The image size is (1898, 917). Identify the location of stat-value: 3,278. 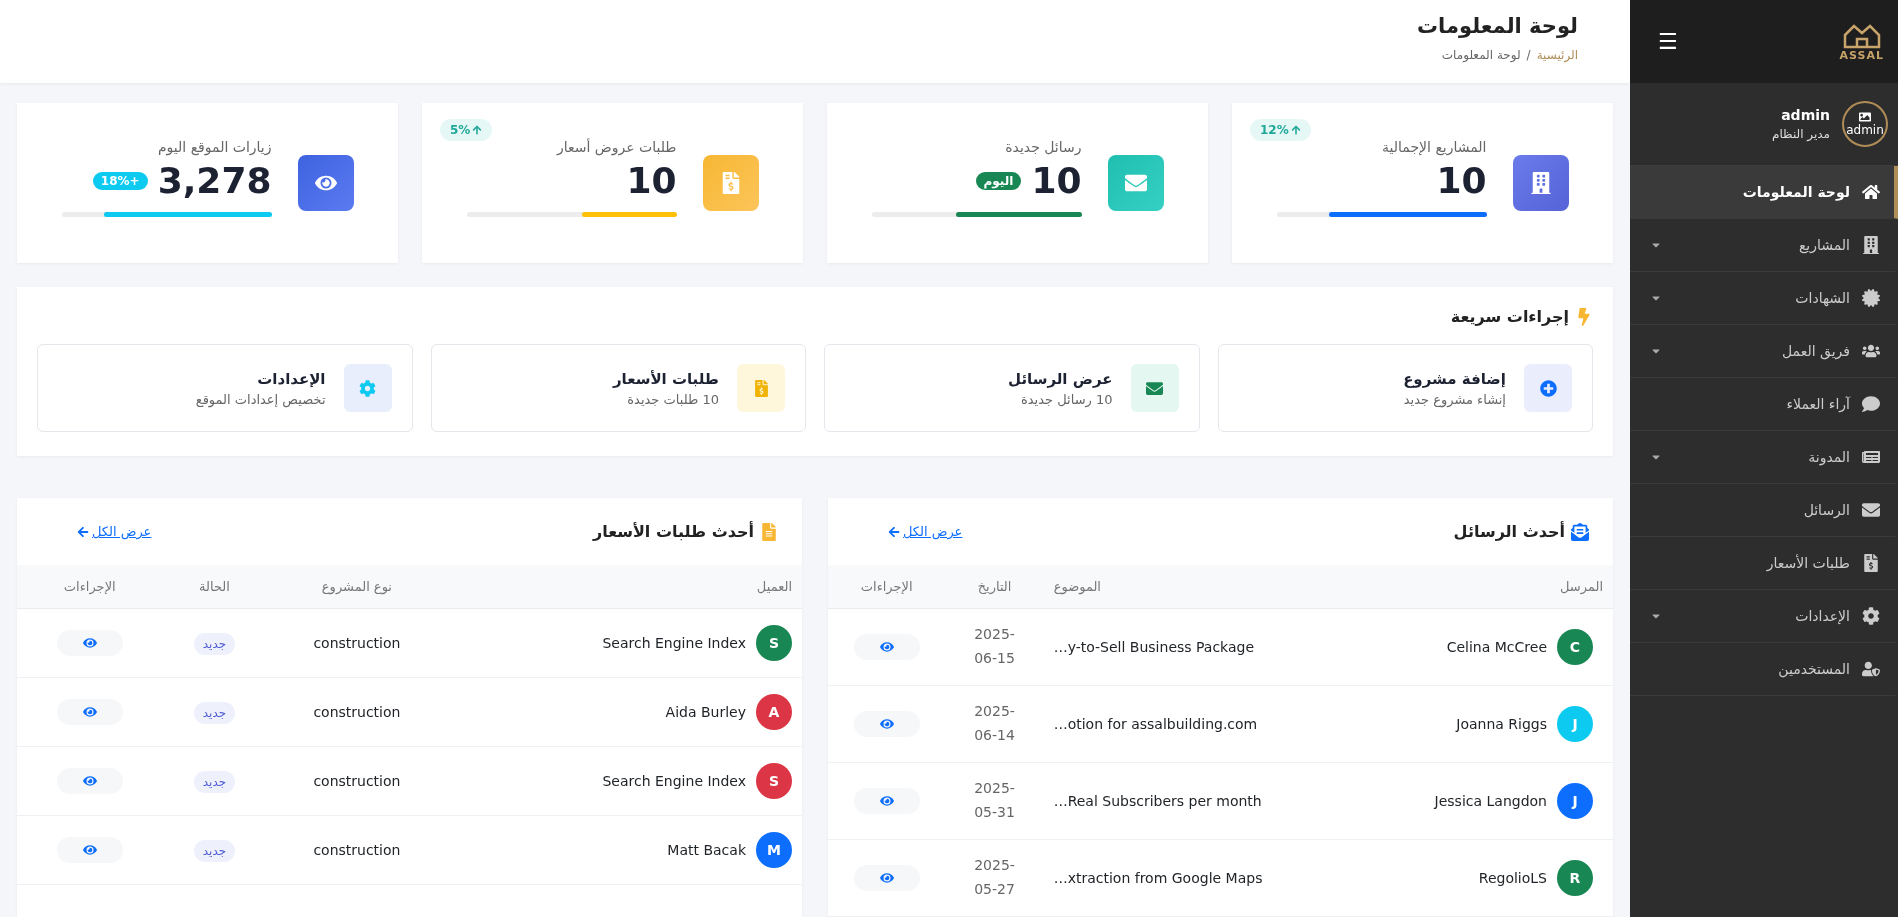
(214, 180).